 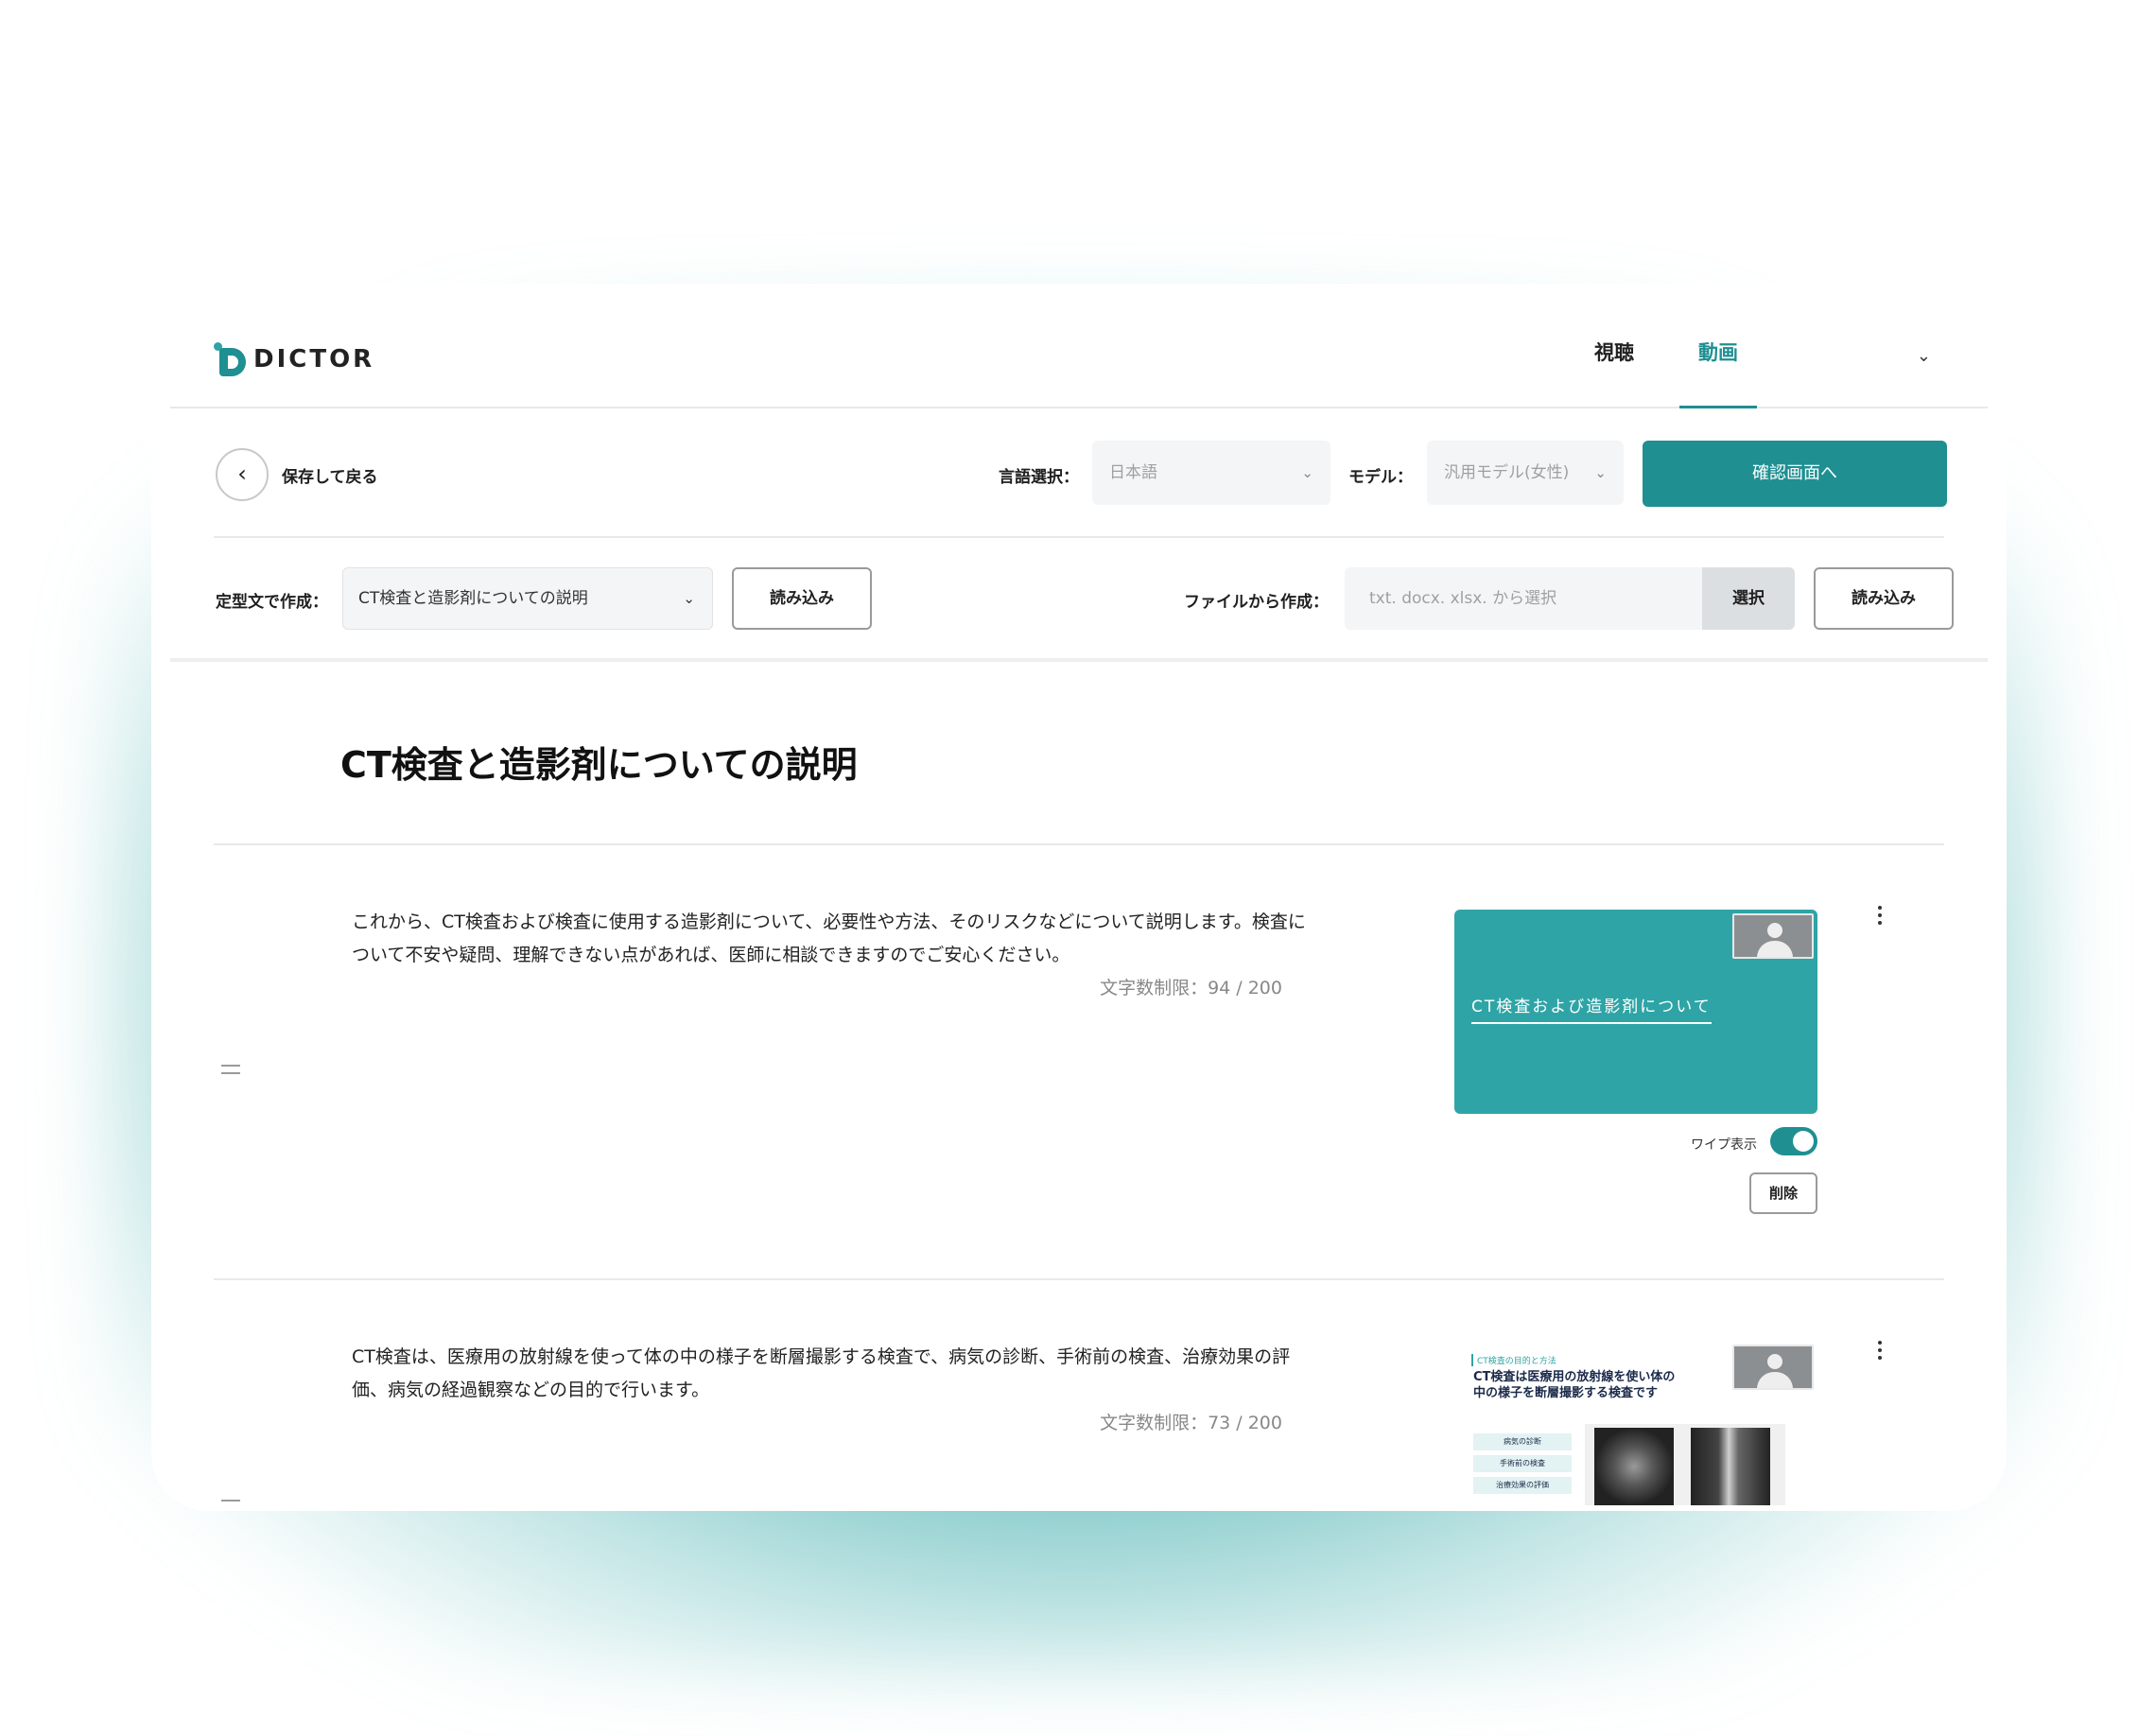 What do you see at coordinates (1793, 1141) in the screenshot?
I see `wipe-toggle` at bounding box center [1793, 1141].